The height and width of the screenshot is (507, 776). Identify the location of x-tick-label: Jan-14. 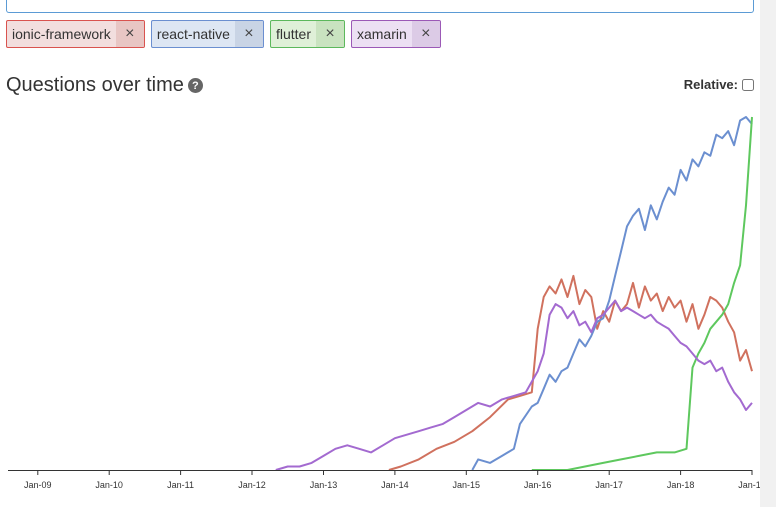
(395, 485).